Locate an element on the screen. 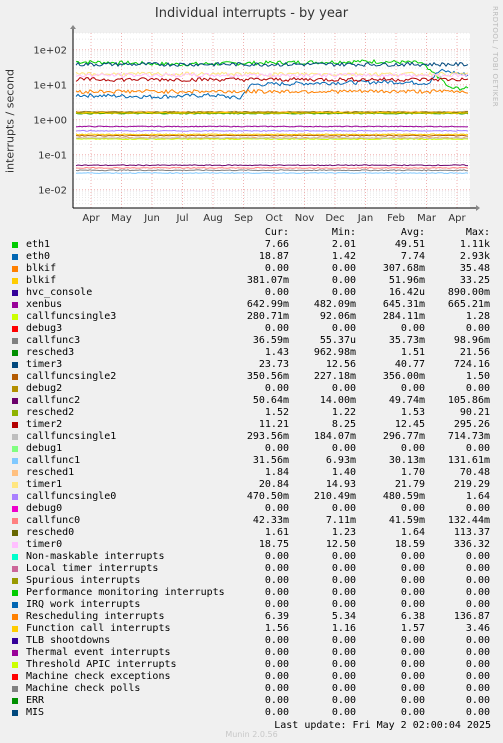 The image size is (503, 743). legend-row: resched1 1.84 1.40 1.70 70.48 is located at coordinates (251, 473).